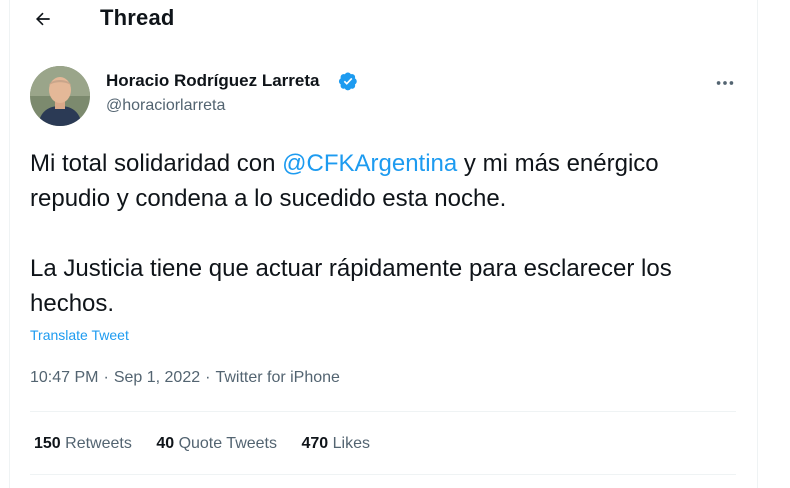  I want to click on tweet-source: Twitter for iPhone, so click(277, 377).